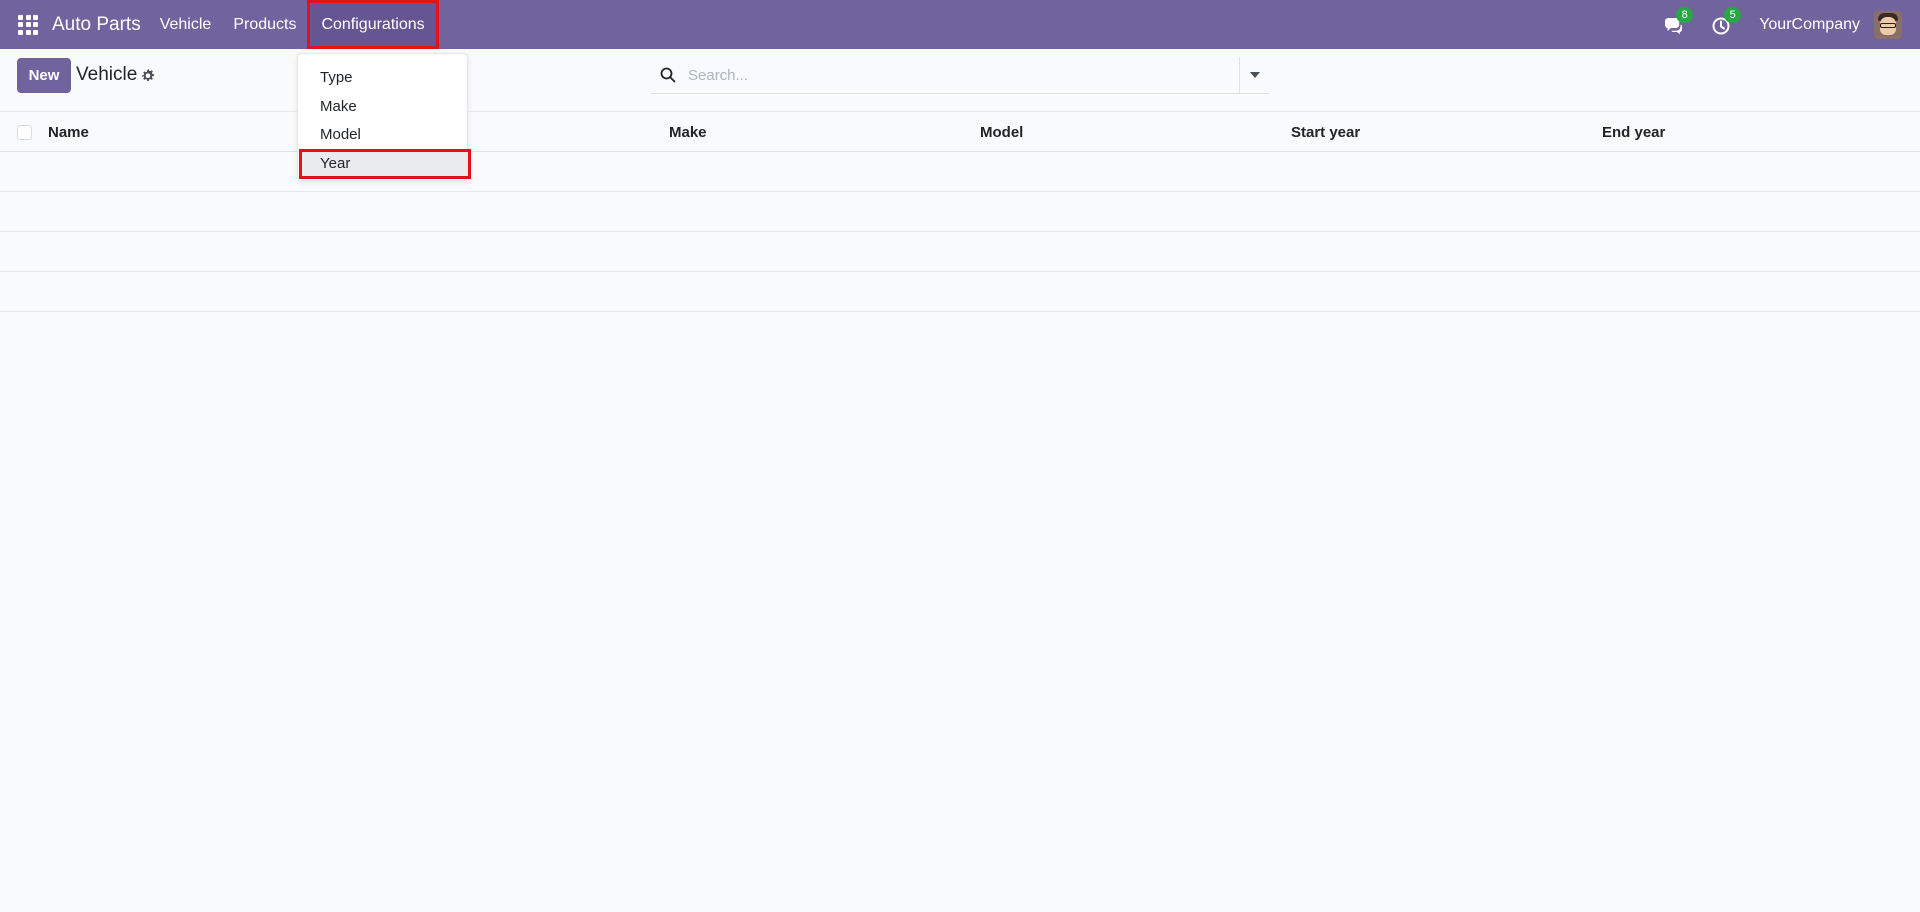  What do you see at coordinates (1633, 132) in the screenshot?
I see `column-end-year: End year` at bounding box center [1633, 132].